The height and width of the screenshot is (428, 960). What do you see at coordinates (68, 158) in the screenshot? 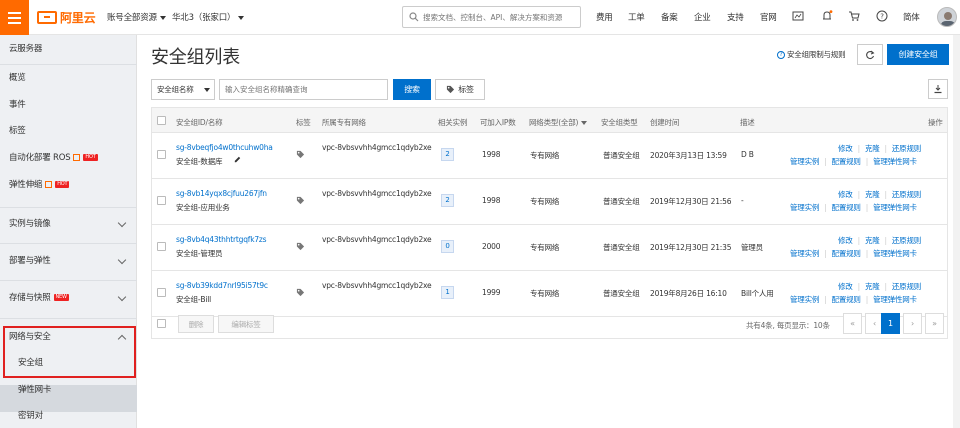
I see `sidebar-item-ros: 自动化部署 ROS HOT` at bounding box center [68, 158].